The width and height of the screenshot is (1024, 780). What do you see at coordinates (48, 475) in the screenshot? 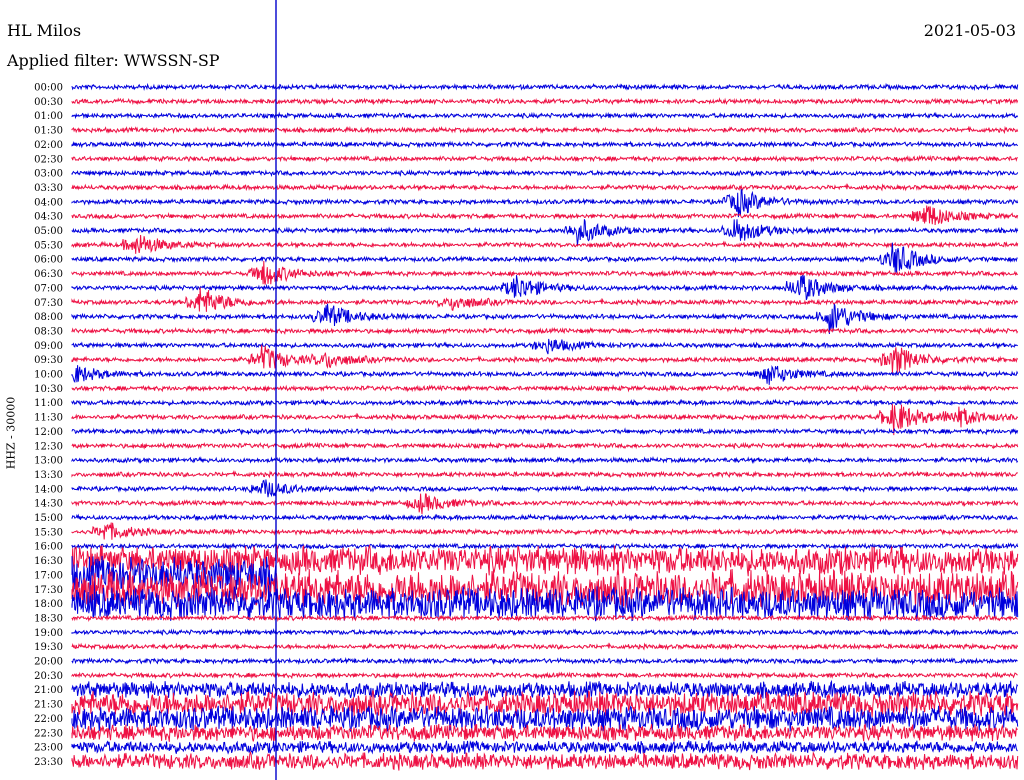
I see `row-label: 13:30` at bounding box center [48, 475].